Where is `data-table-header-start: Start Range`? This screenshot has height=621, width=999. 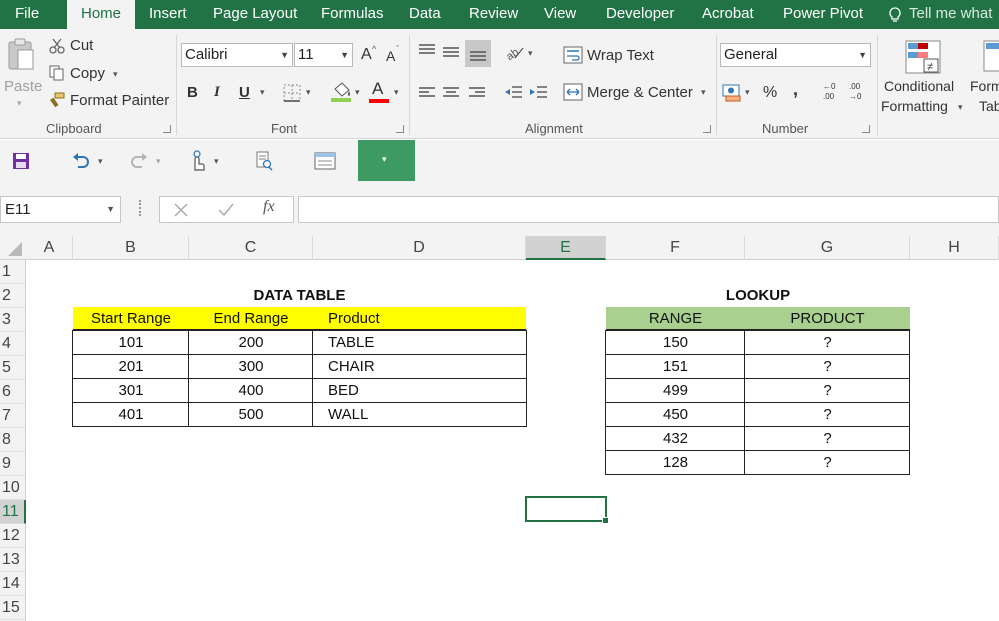
data-table-header-start: Start Range is located at coordinates (131, 319).